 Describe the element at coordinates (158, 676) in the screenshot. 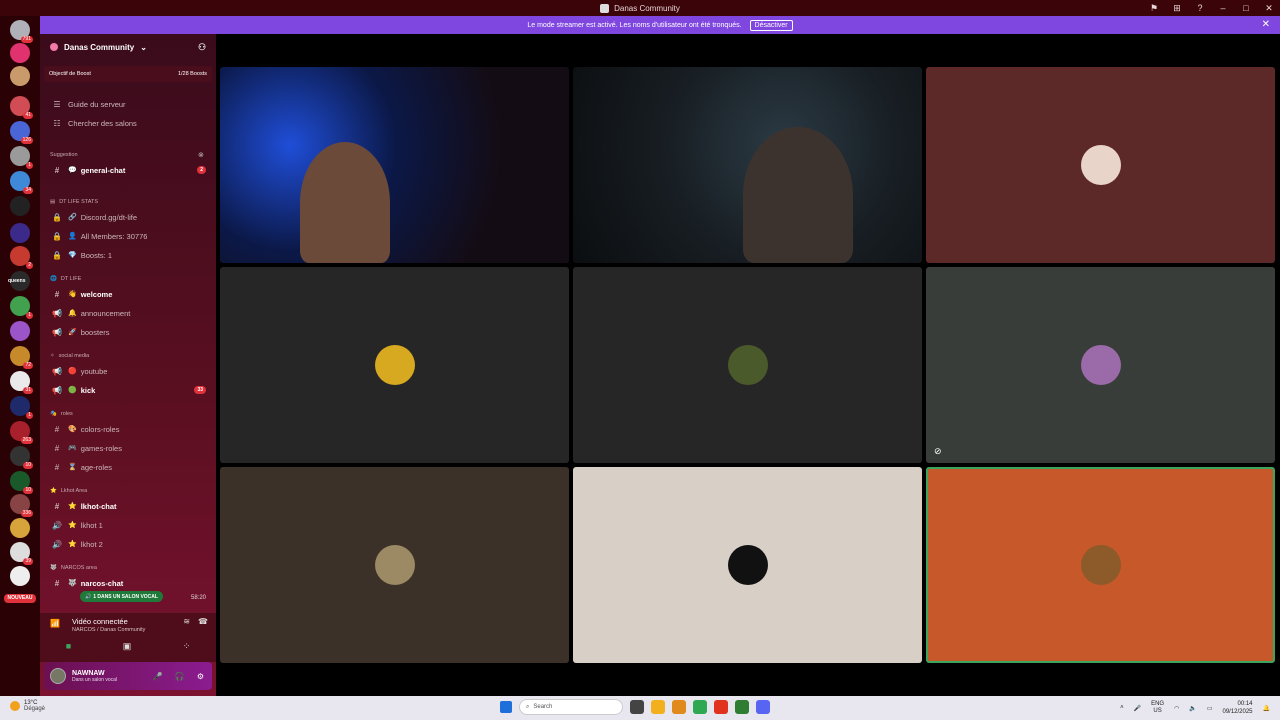

I see `microphone-icon: 🎤` at that location.